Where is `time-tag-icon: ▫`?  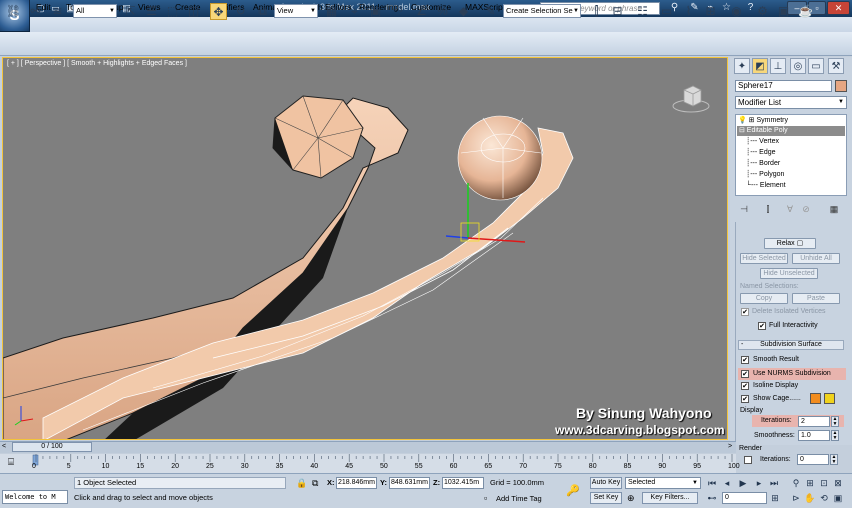 time-tag-icon: ▫ is located at coordinates (485, 498).